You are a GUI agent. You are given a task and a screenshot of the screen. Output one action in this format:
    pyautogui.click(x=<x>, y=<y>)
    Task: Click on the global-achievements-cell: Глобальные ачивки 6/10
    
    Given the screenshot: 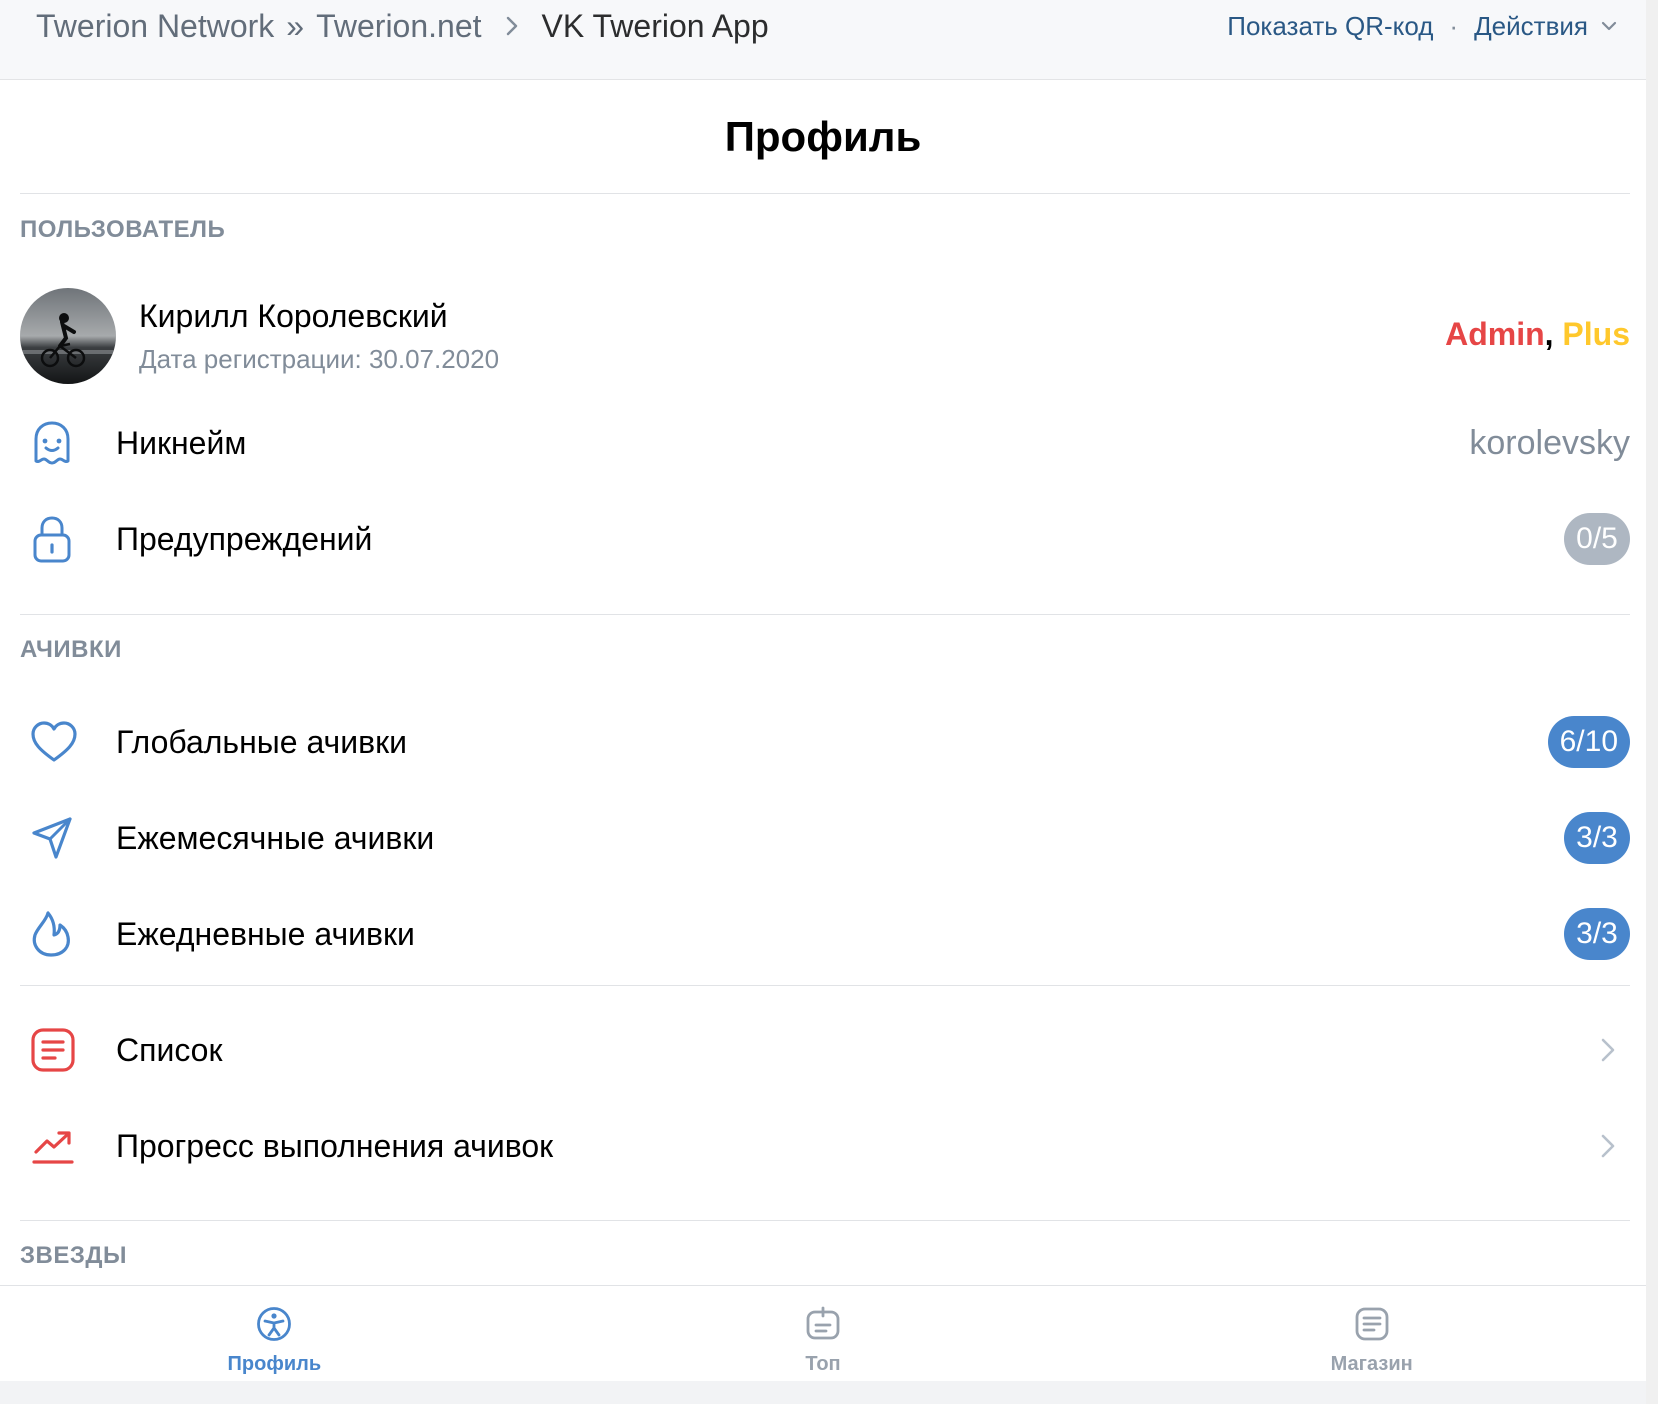 What is the action you would take?
    pyautogui.click(x=825, y=742)
    